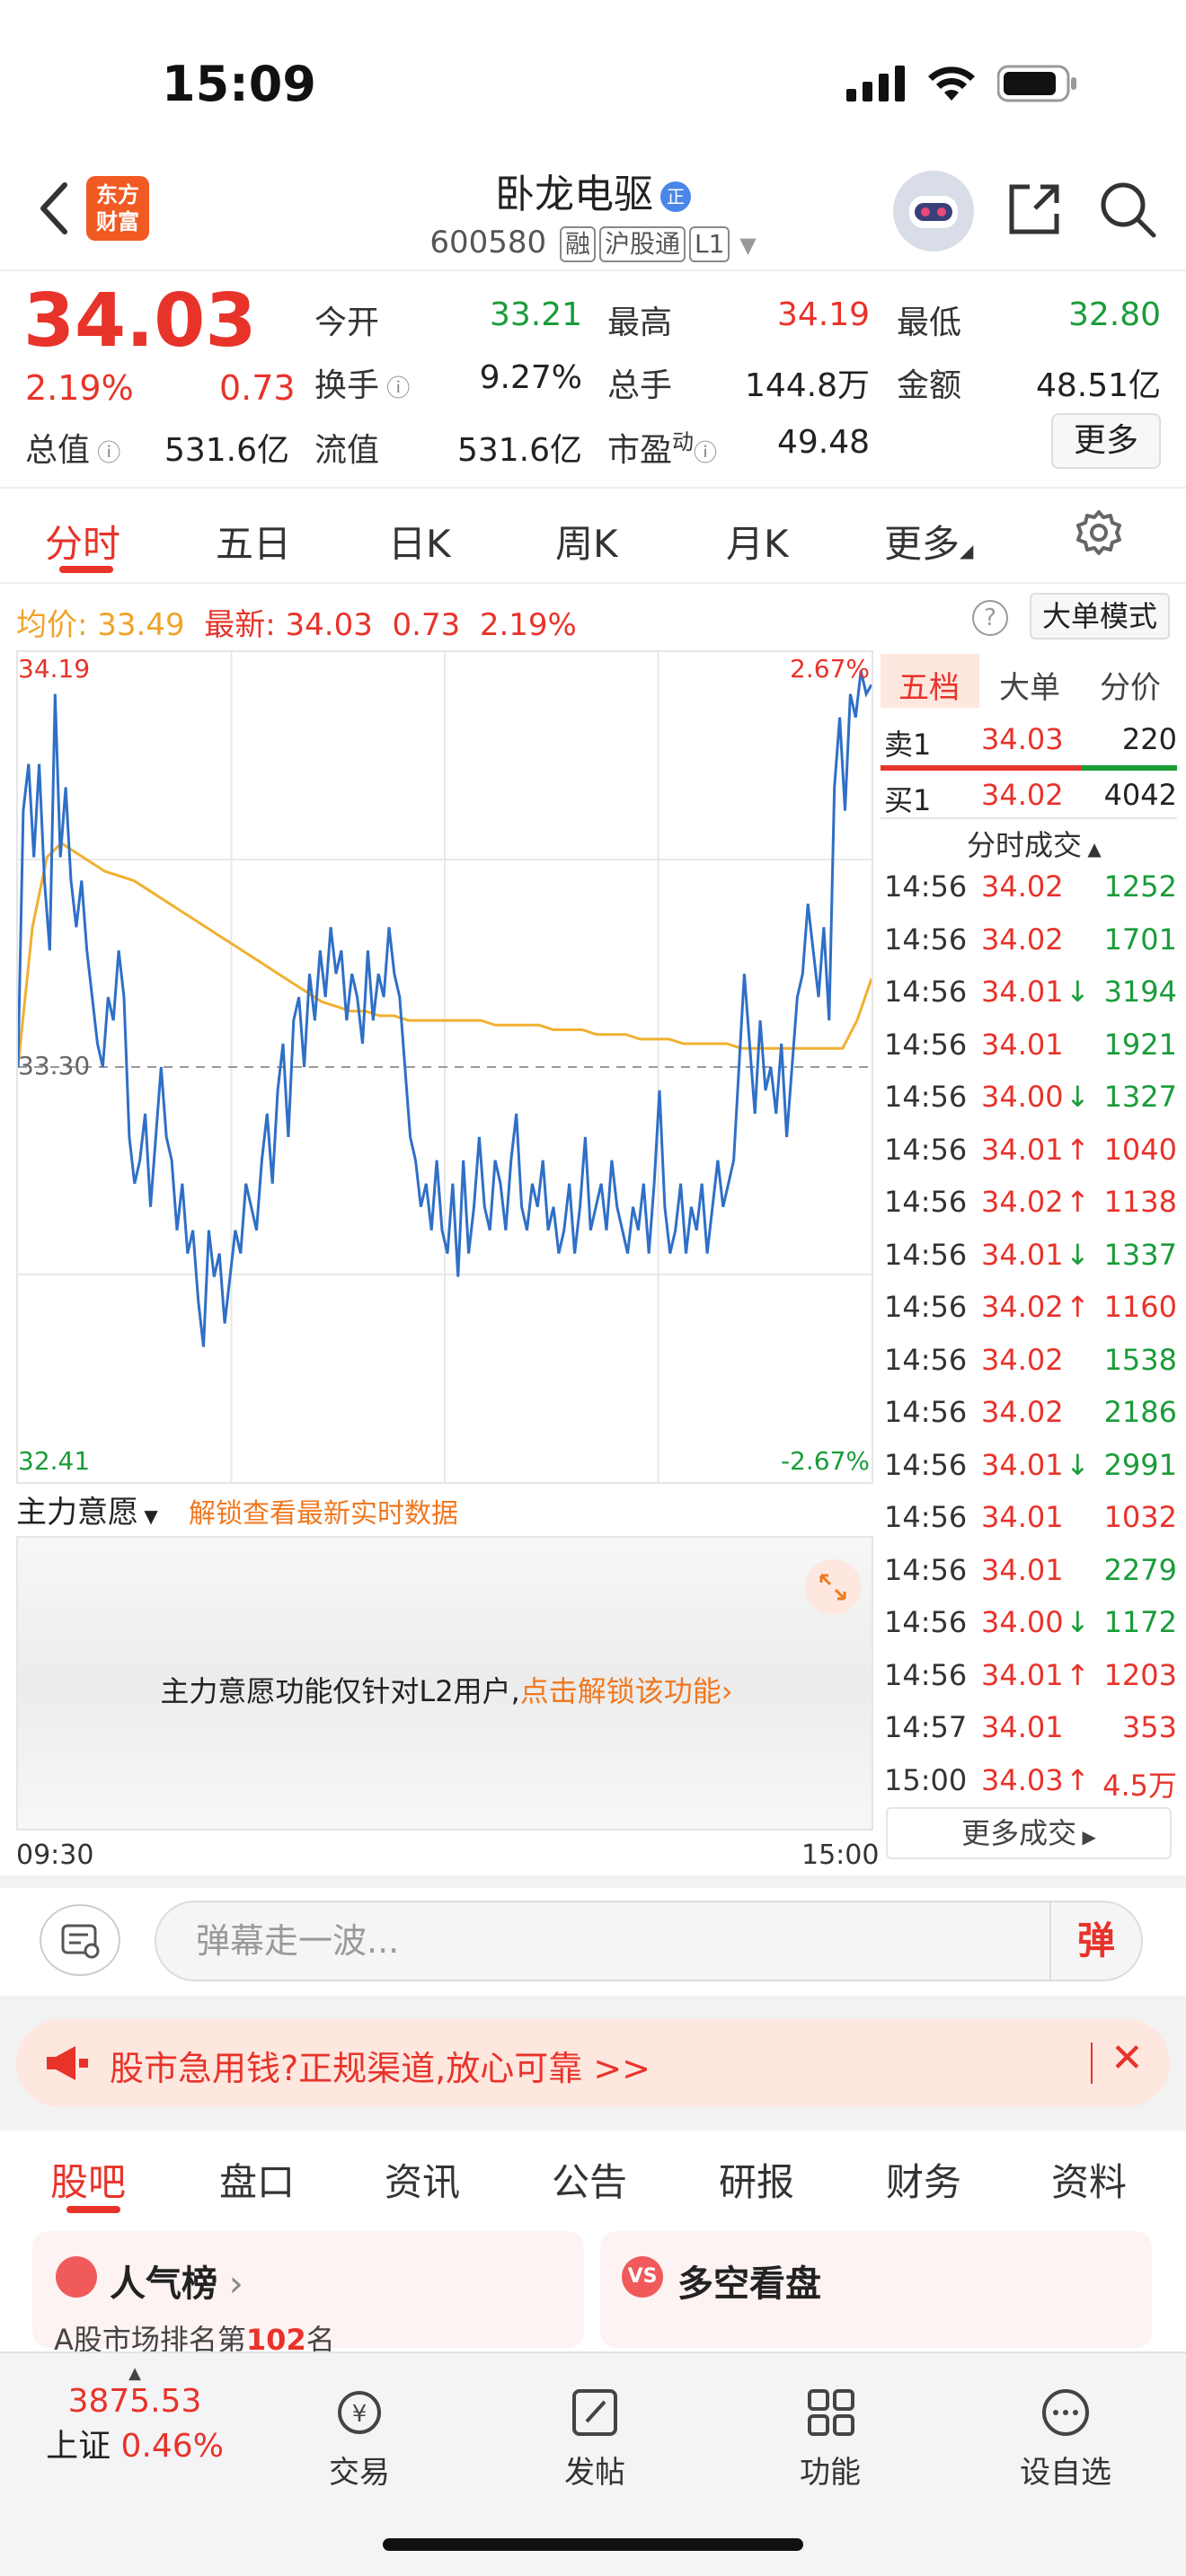 This screenshot has width=1186, height=2576. I want to click on popularity-card: 人气榜 › A股市场排名第102名, so click(308, 2294).